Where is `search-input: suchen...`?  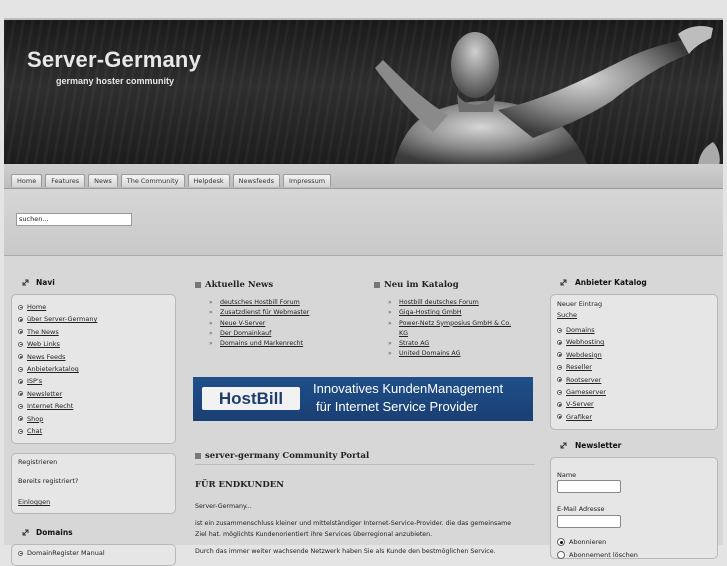 search-input: suchen... is located at coordinates (74, 219).